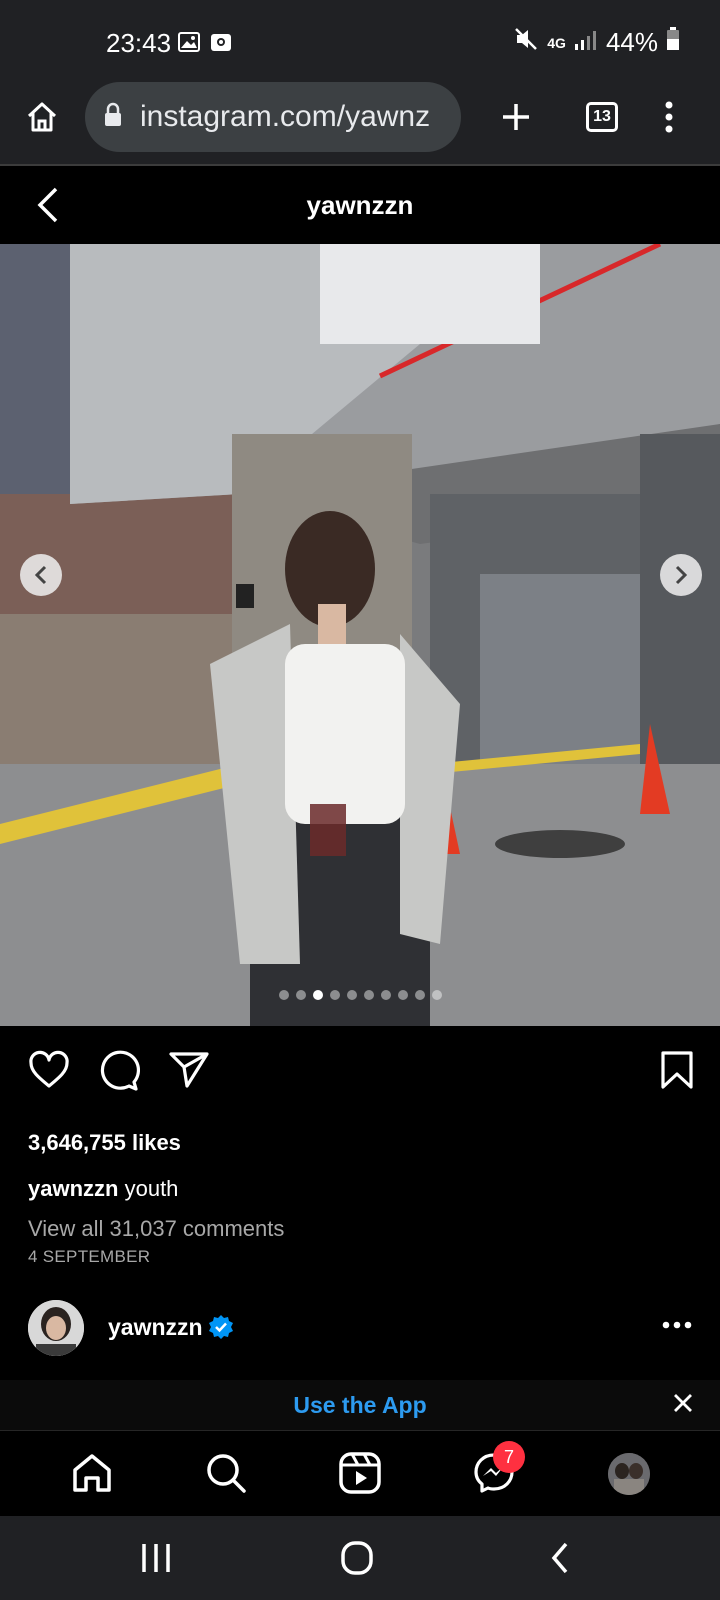 The image size is (720, 1600). I want to click on carousel-indicator, so click(360, 995).